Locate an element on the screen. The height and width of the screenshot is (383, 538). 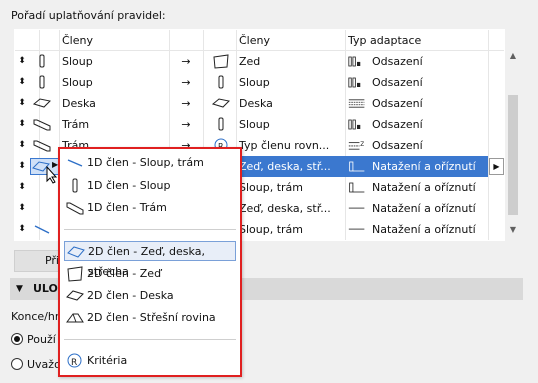
ends-label: Konce/hr is located at coordinates (35, 316).